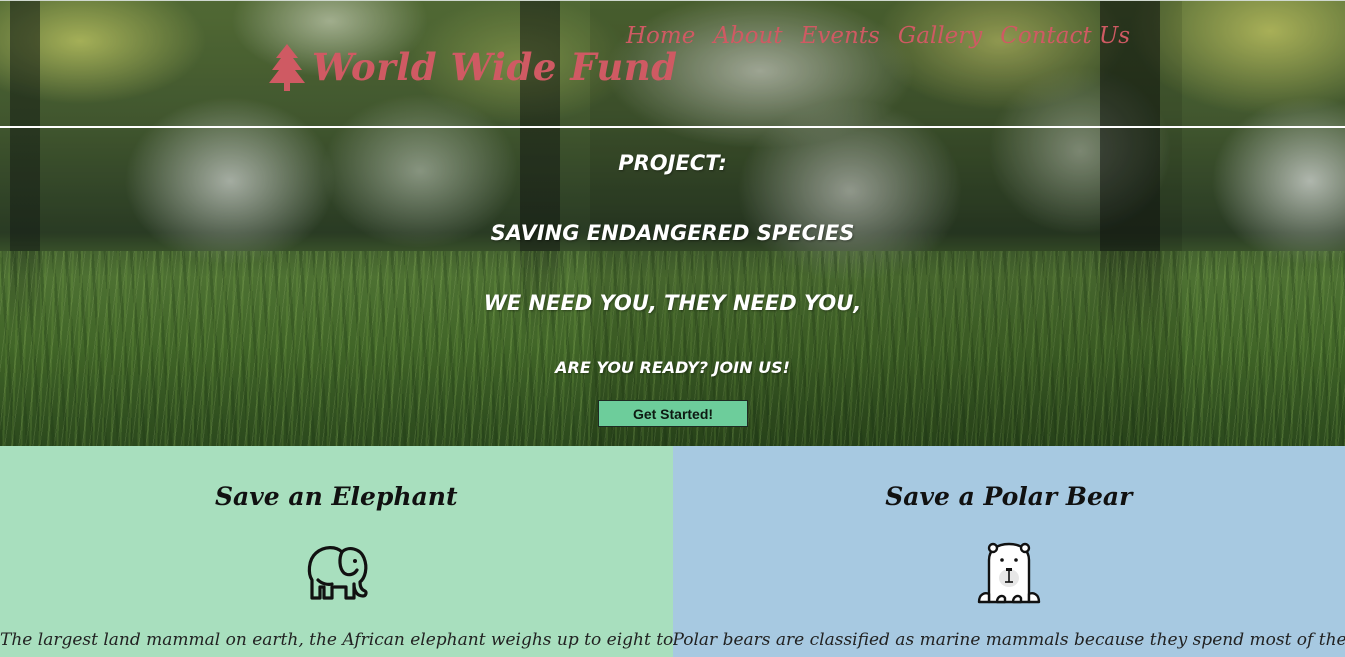 This screenshot has height=657, width=1345. What do you see at coordinates (672, 303) in the screenshot?
I see `hero-we-need-you-heading: WE NEED YOU, THEY NEED YOU,` at bounding box center [672, 303].